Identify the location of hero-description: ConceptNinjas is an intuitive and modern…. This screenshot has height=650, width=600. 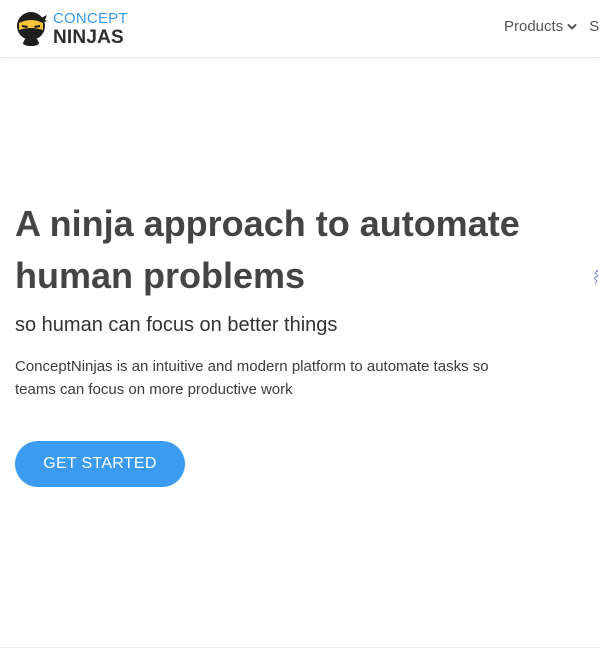
(252, 378).